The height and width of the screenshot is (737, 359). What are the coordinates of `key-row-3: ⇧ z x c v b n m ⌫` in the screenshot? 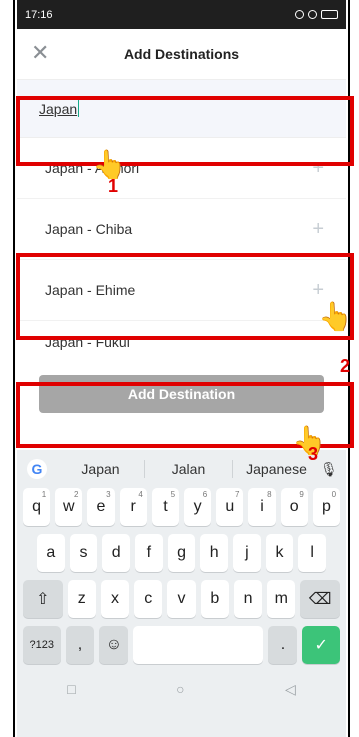 It's located at (181, 599).